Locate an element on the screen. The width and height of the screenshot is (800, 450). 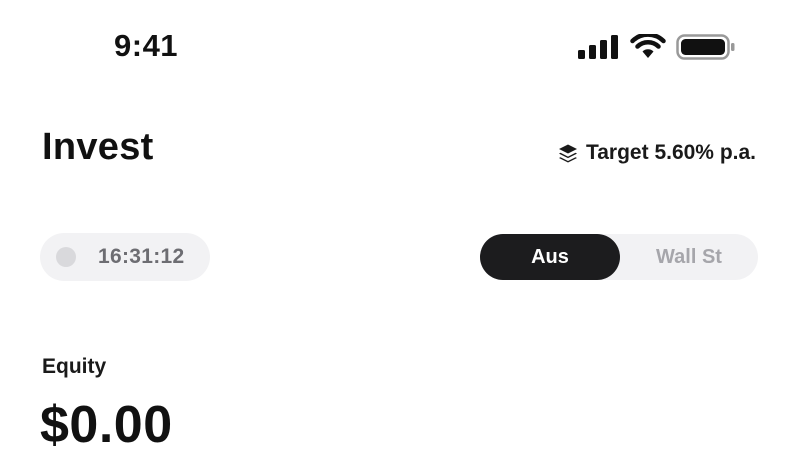
battery-icon is located at coordinates (706, 47).